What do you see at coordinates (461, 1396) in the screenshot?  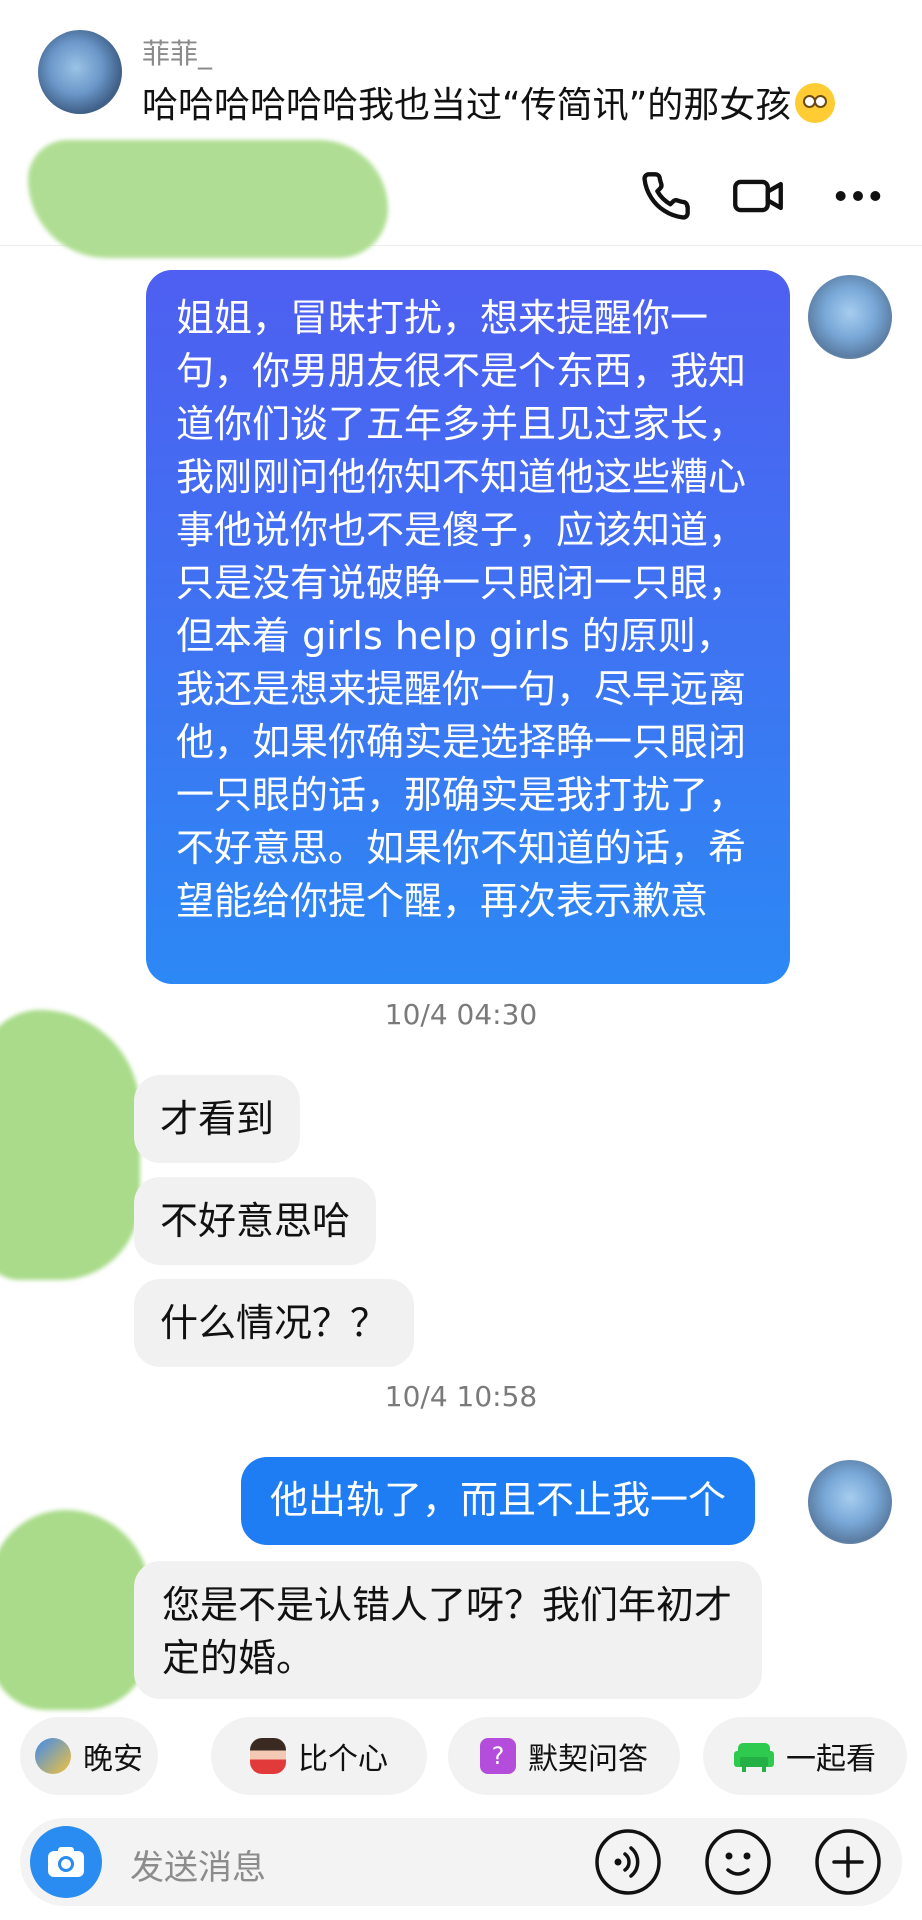 I see `timestamp: 10/4 10:58` at bounding box center [461, 1396].